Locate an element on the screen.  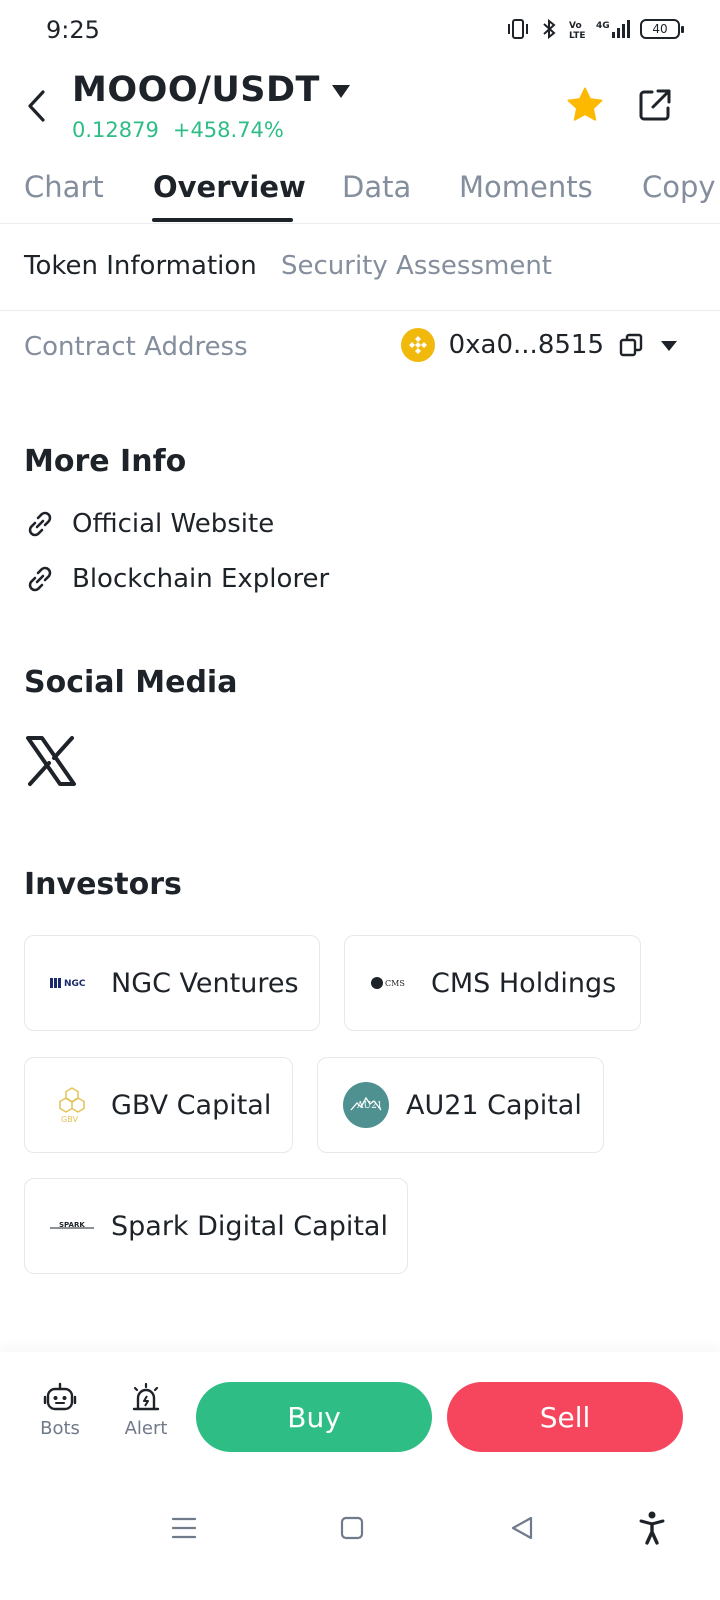
tab-data: Data is located at coordinates (376, 187).